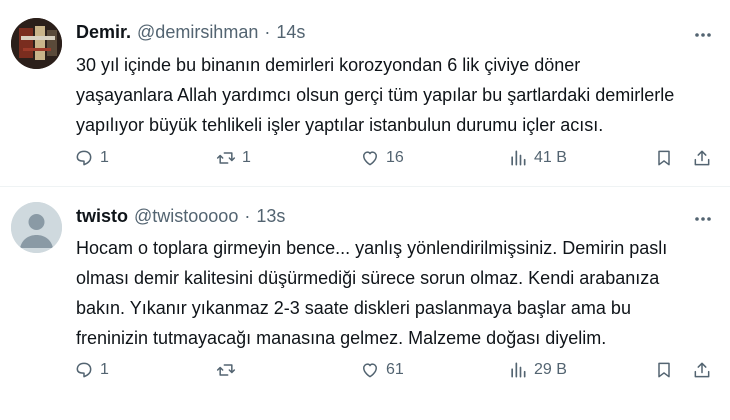  I want to click on repost-button: 1, so click(233, 158).